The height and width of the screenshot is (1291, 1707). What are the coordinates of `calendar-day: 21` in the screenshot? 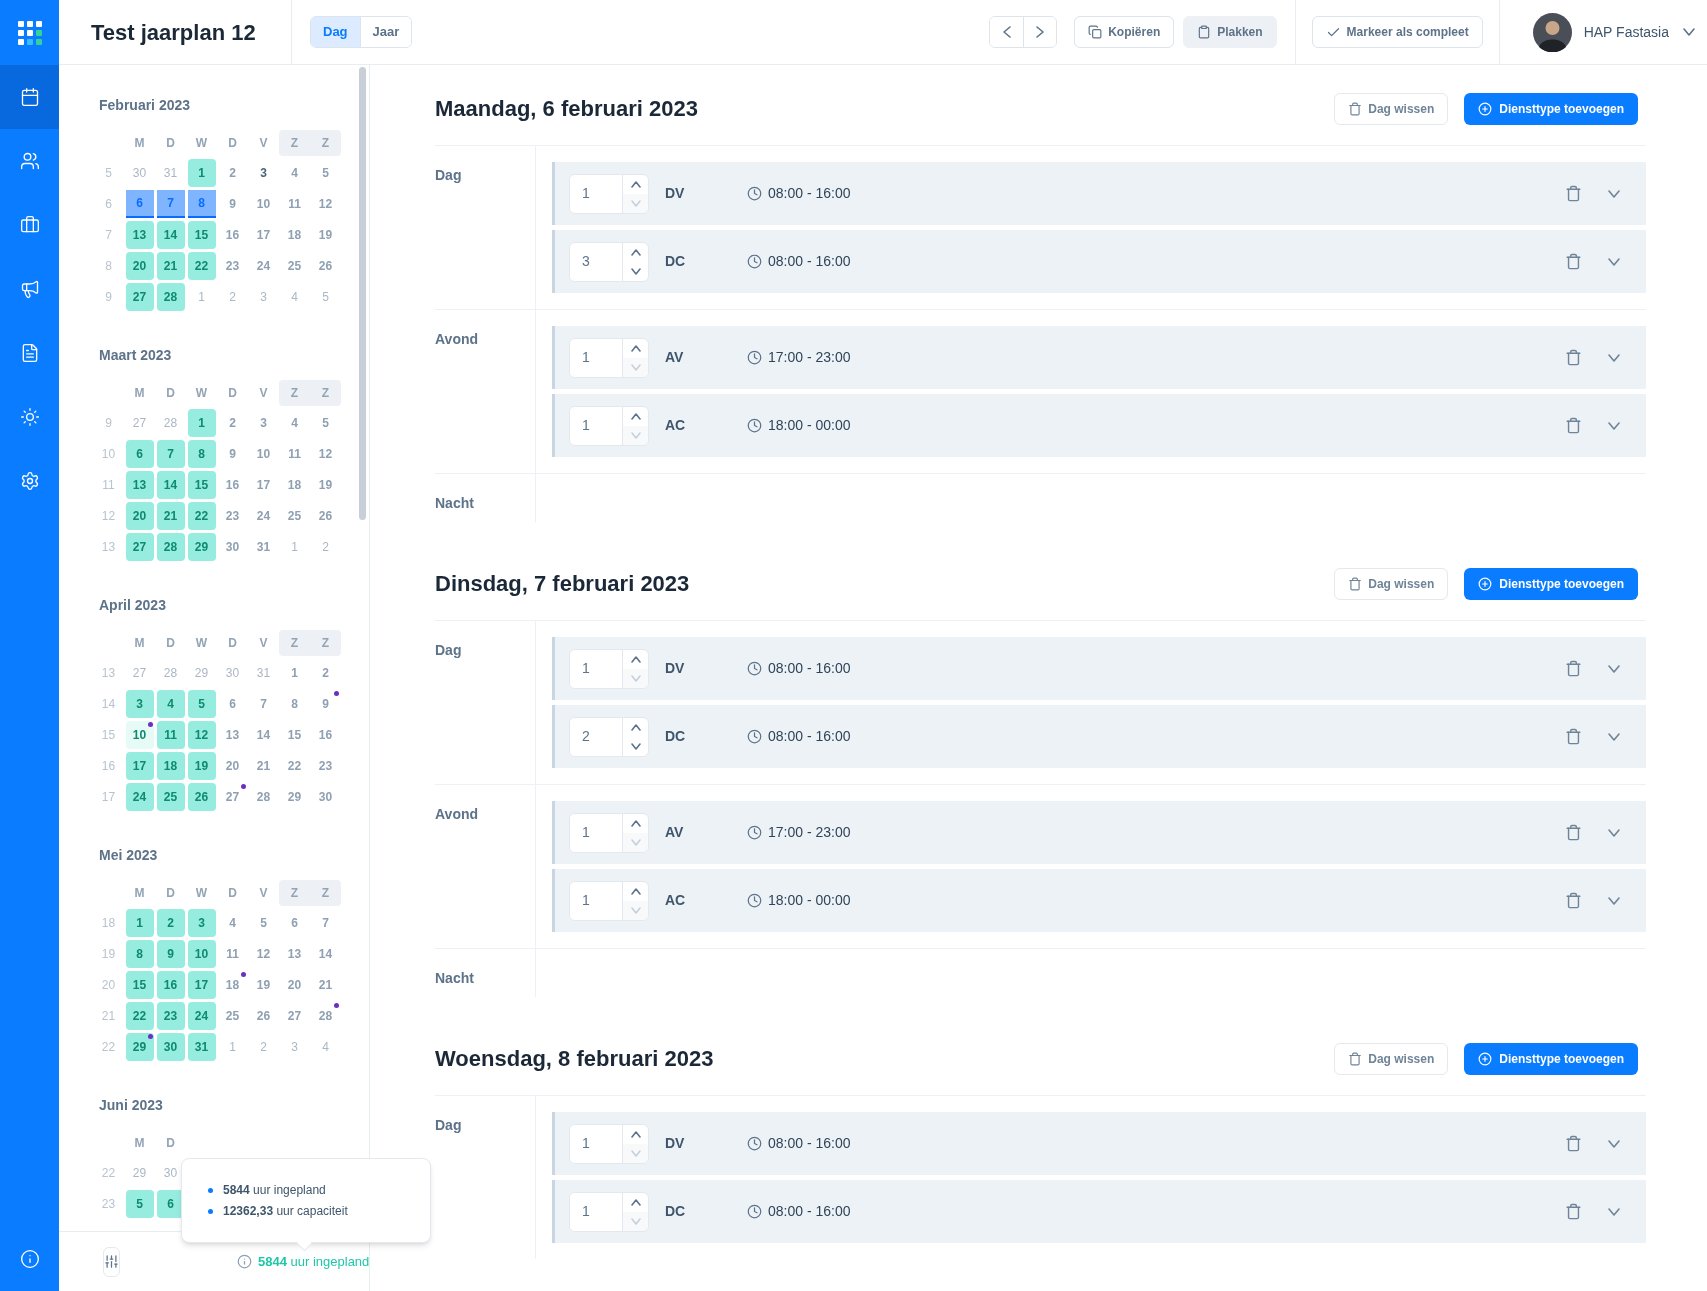 It's located at (263, 766).